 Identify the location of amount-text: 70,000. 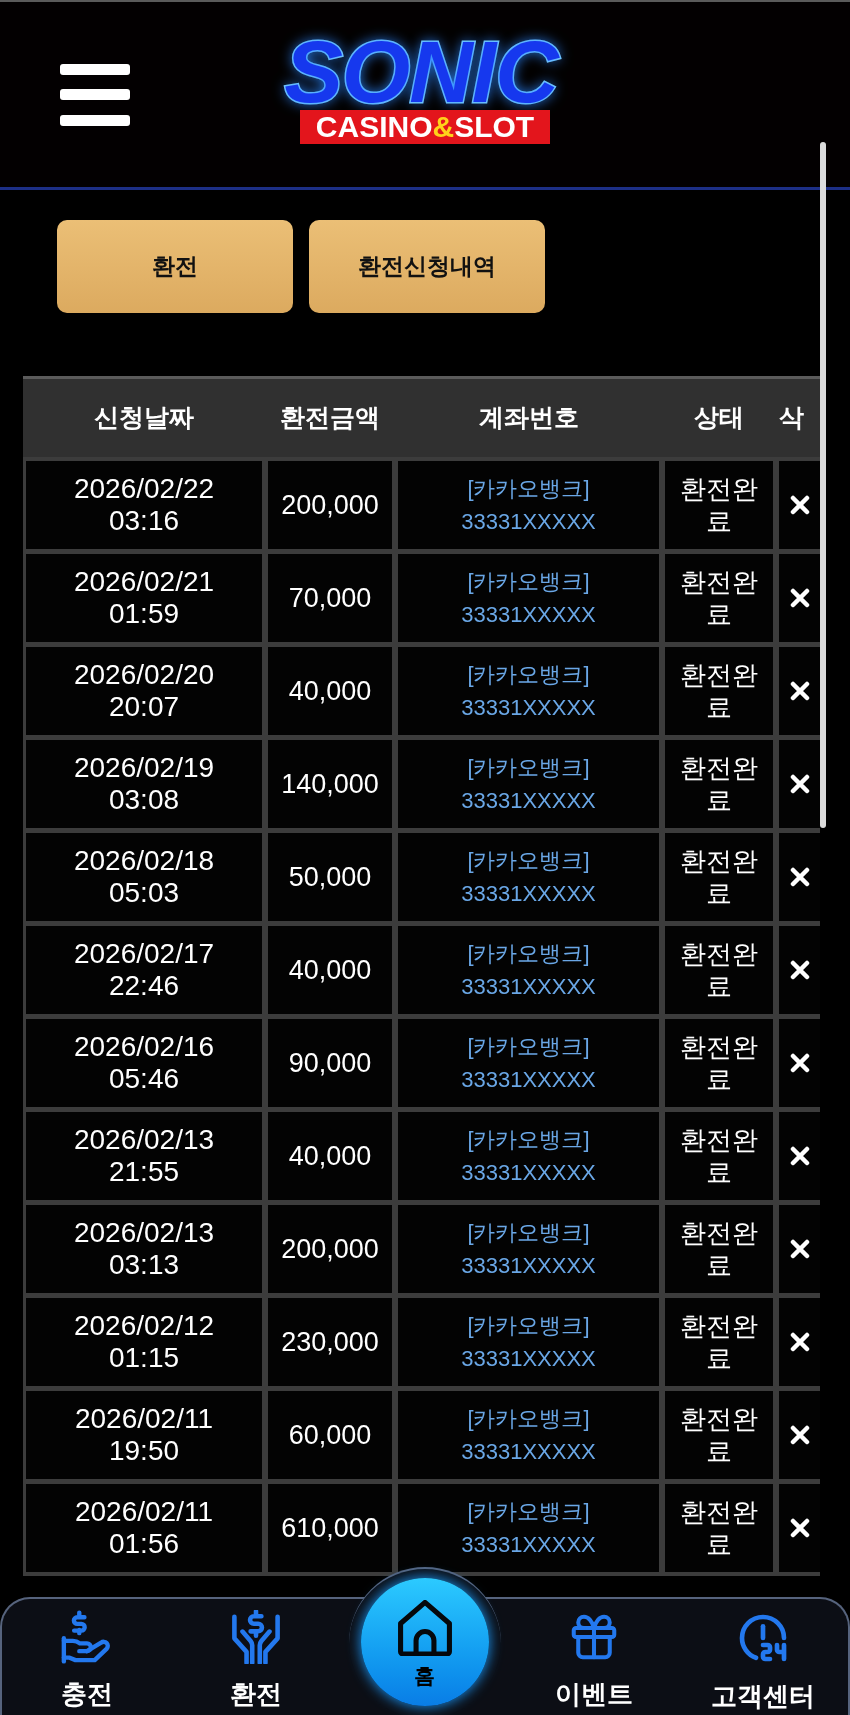
(330, 598).